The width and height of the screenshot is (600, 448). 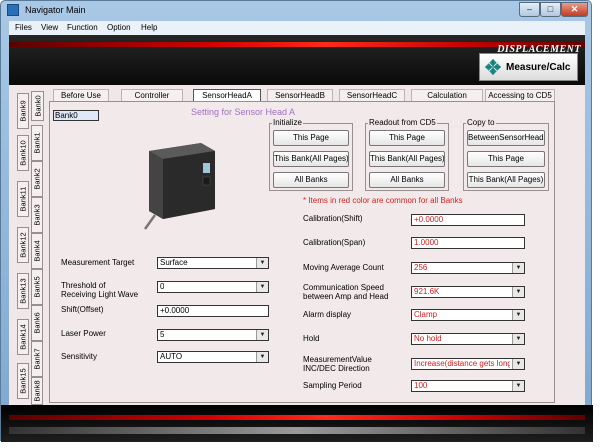 I want to click on sampling-period-label: Sampling Period, so click(x=332, y=385).